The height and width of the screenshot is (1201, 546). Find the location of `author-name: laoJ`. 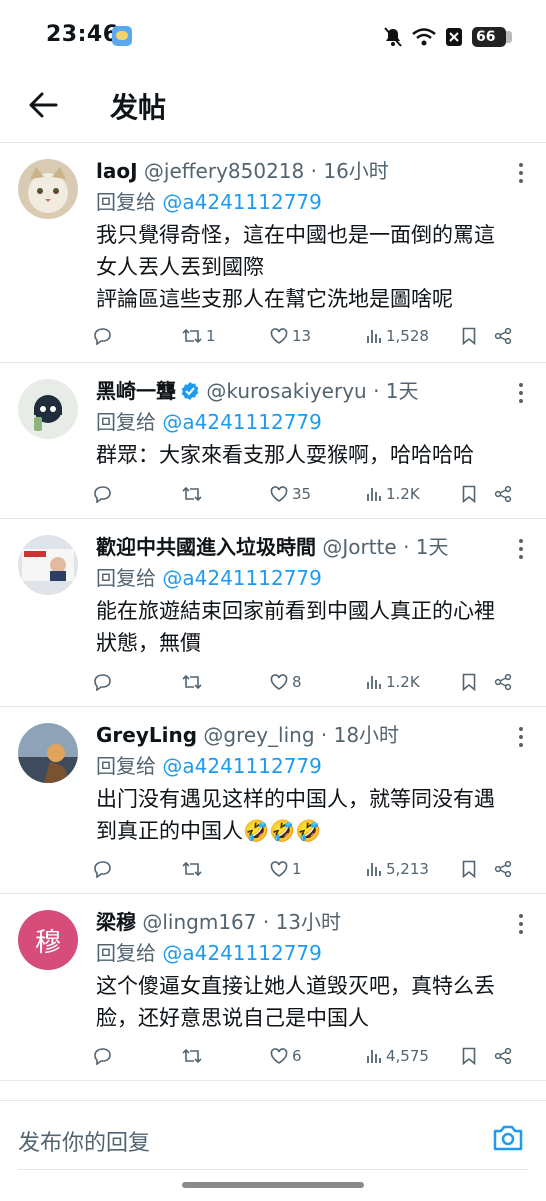

author-name: laoJ is located at coordinates (117, 171).